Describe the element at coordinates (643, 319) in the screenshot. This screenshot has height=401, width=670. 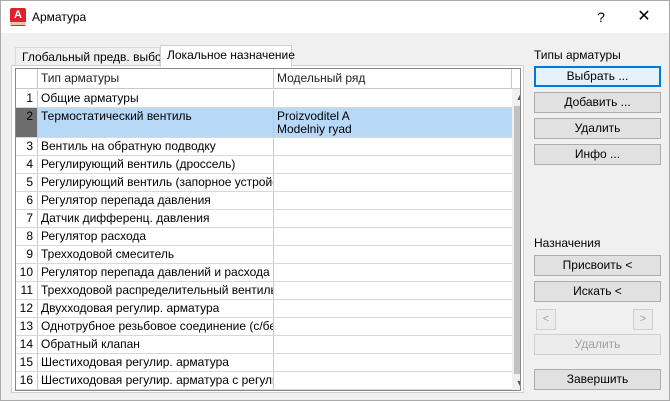
I see `next-arrow-button: >` at that location.